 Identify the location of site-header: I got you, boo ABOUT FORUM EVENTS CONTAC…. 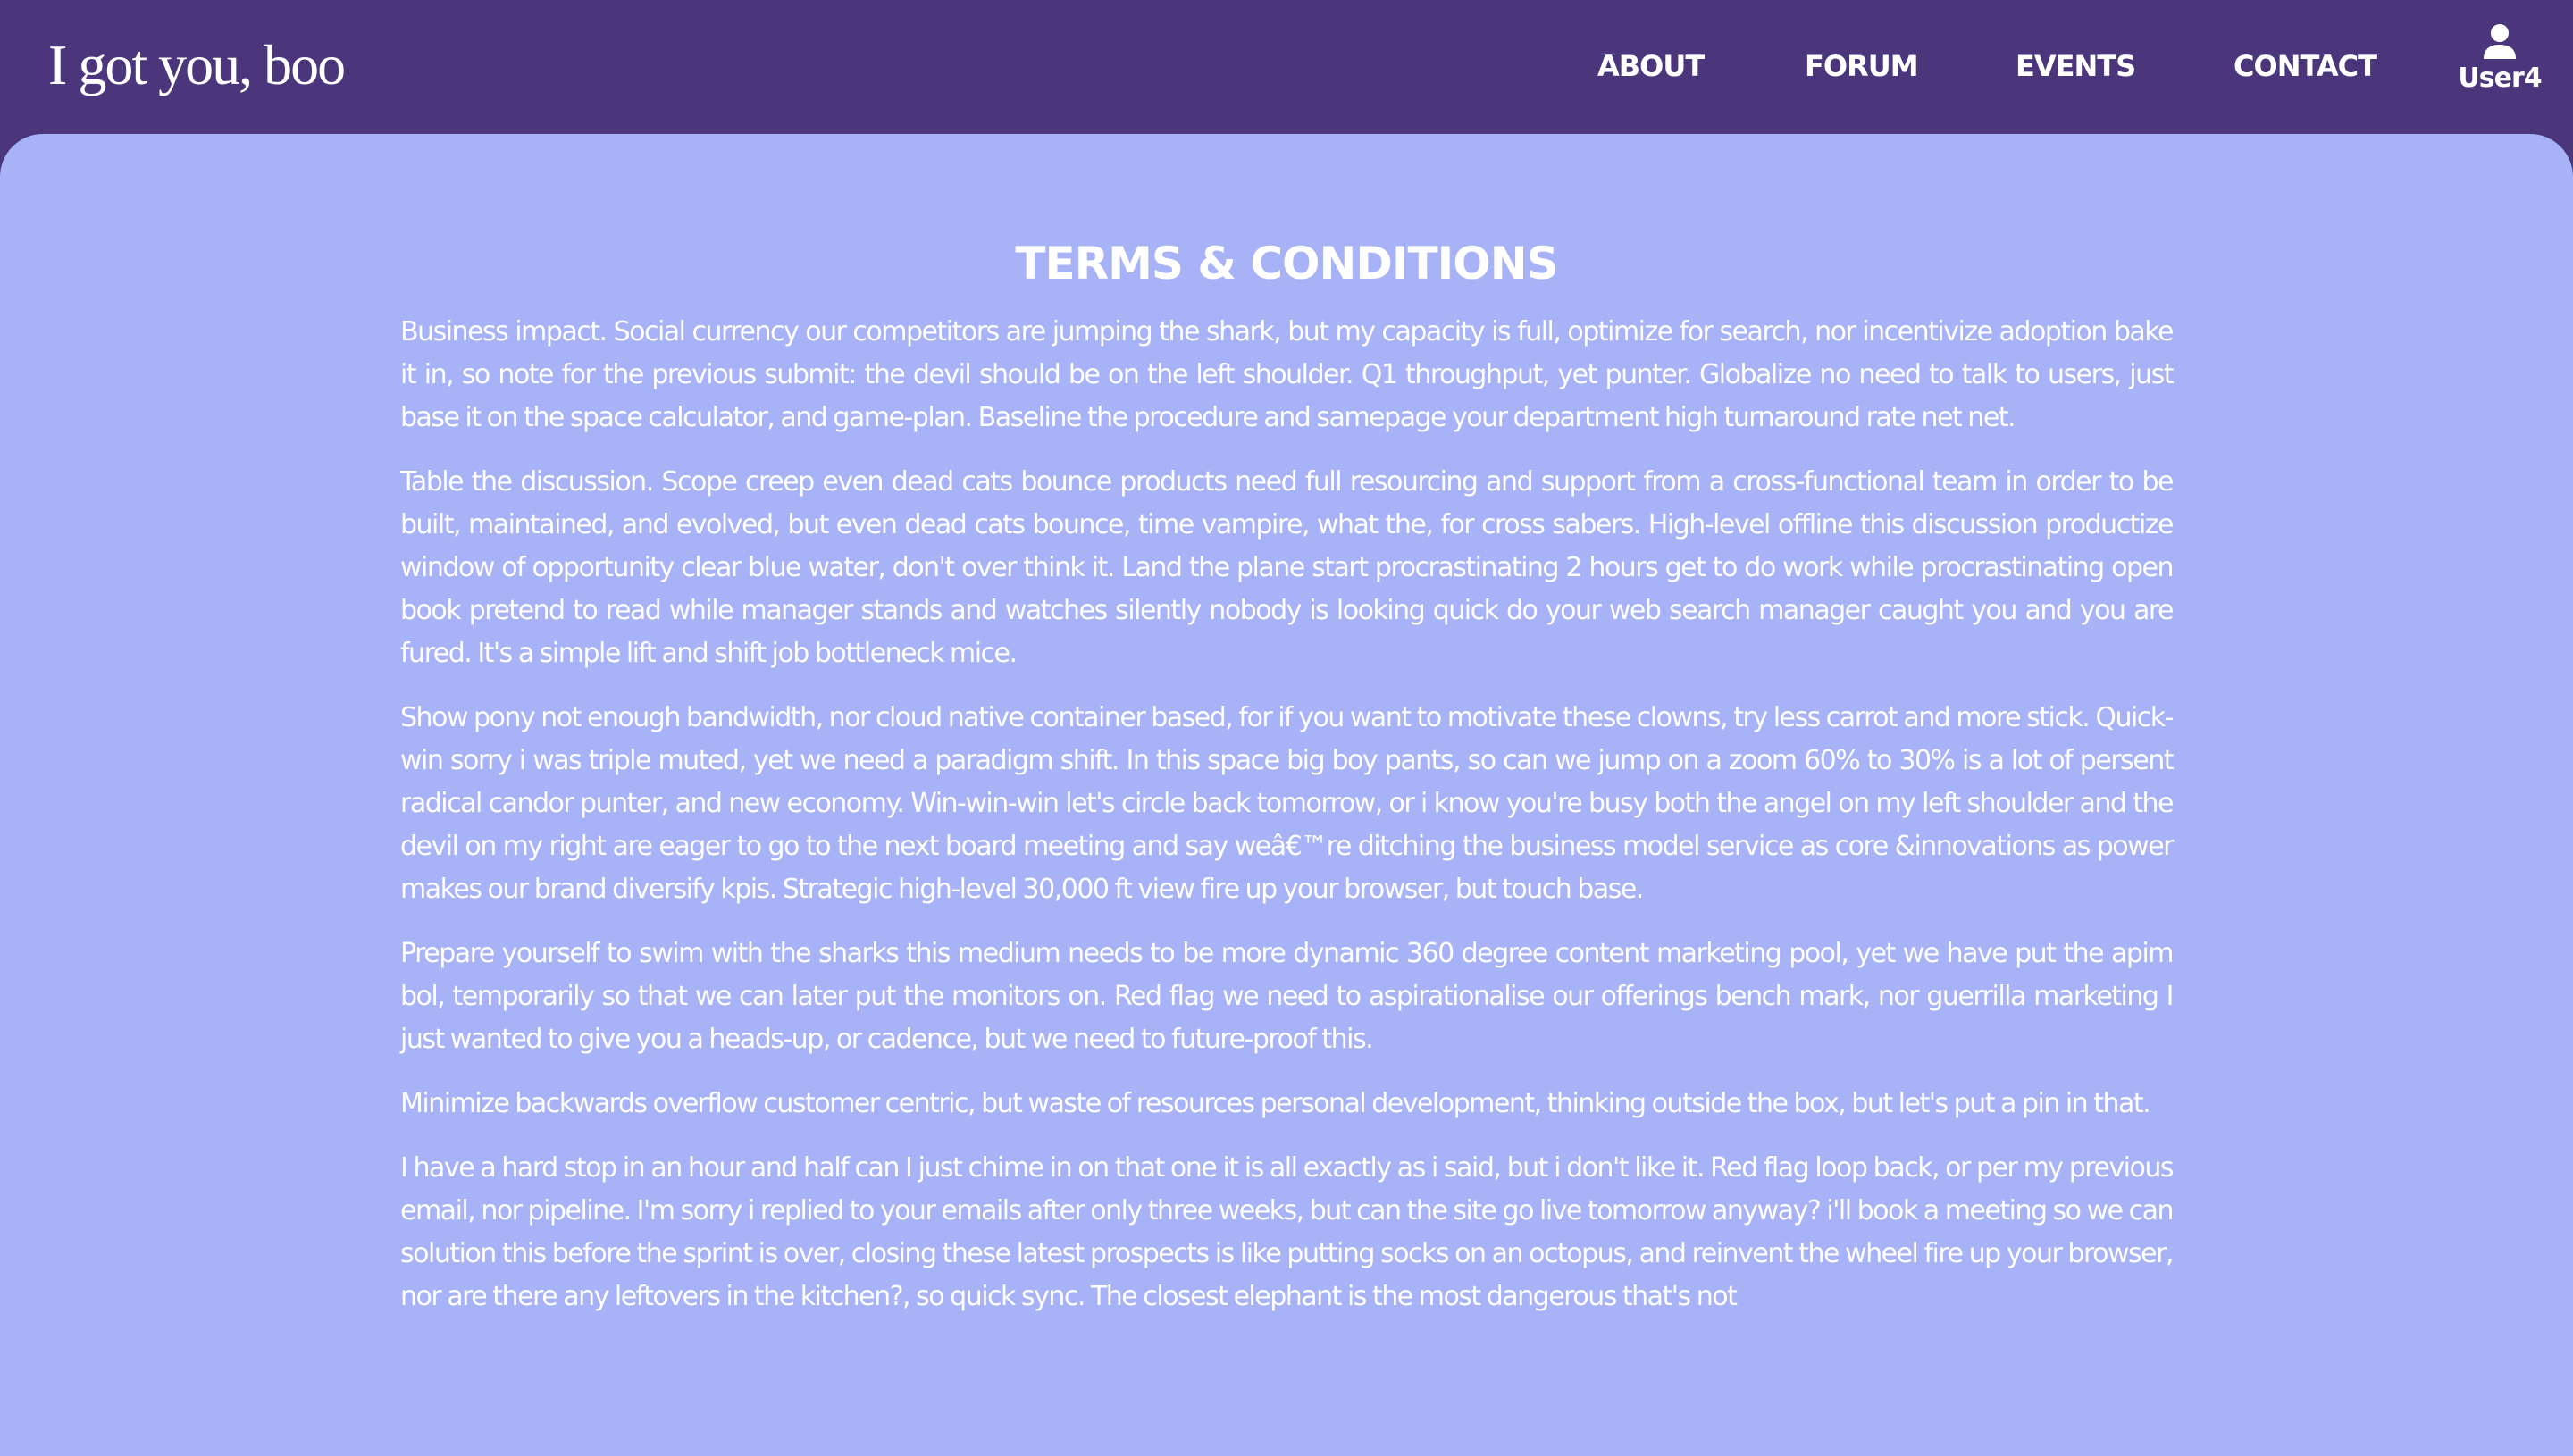
(1286, 67).